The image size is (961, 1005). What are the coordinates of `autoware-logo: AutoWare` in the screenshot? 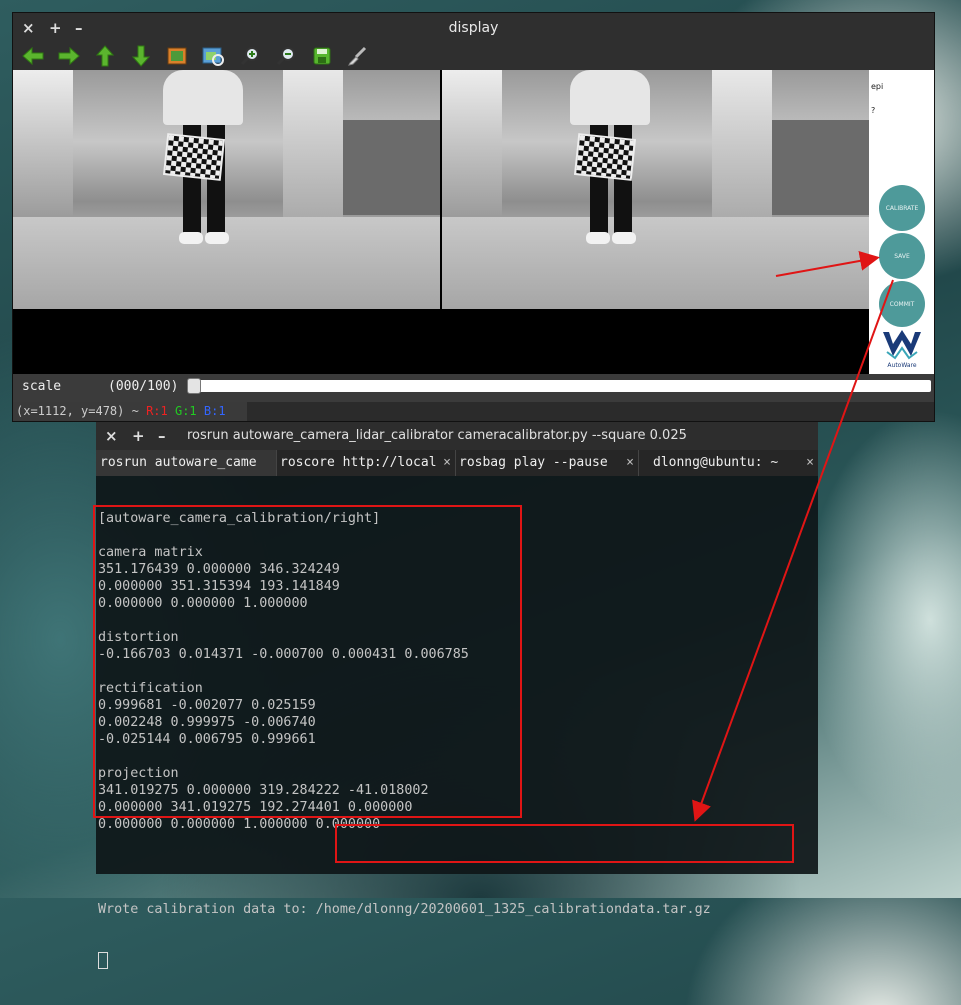 It's located at (902, 348).